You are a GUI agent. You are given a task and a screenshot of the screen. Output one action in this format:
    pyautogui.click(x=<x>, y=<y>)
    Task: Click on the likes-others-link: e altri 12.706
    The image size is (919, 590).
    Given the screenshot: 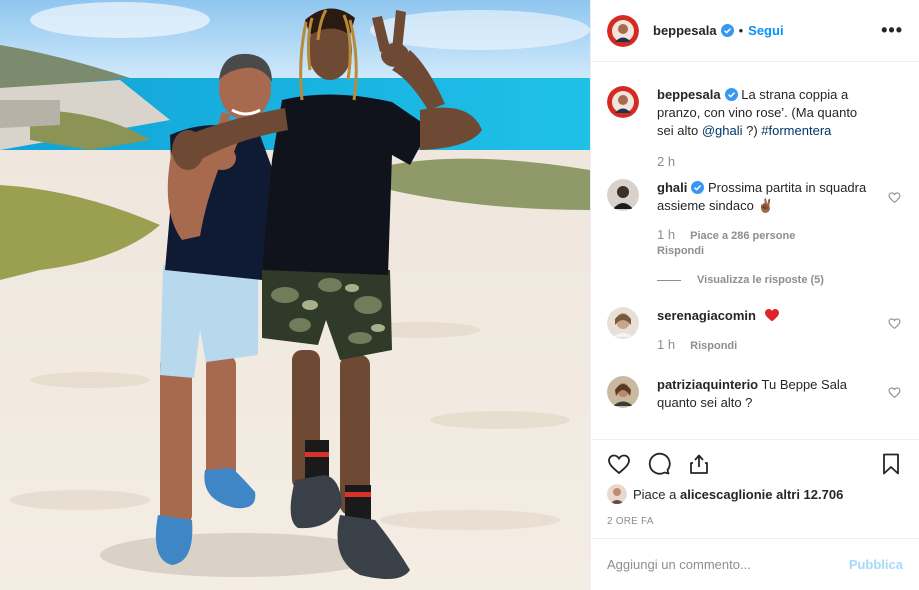 What is the action you would take?
    pyautogui.click(x=804, y=494)
    